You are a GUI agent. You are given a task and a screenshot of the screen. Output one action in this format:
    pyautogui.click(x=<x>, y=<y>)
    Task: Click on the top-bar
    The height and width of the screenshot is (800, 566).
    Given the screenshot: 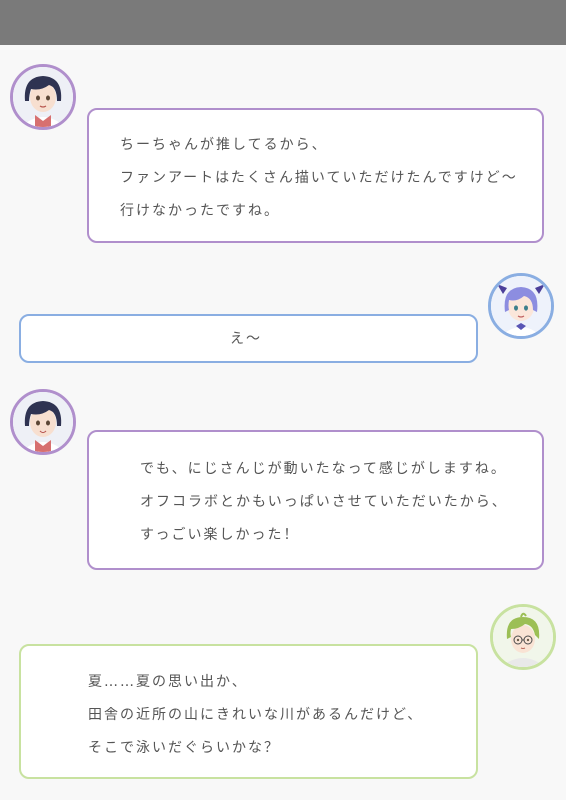 What is the action you would take?
    pyautogui.click(x=283, y=22)
    